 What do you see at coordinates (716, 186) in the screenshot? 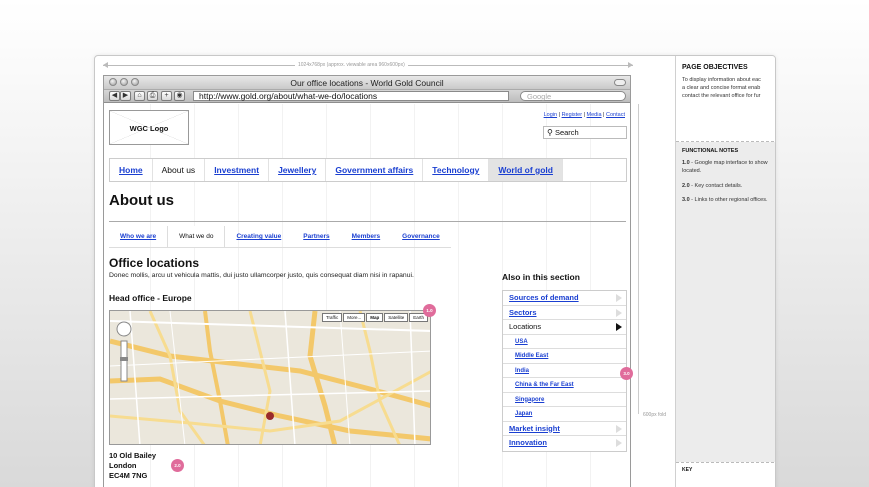
I see `note-text: - Key contact details.` at bounding box center [716, 186].